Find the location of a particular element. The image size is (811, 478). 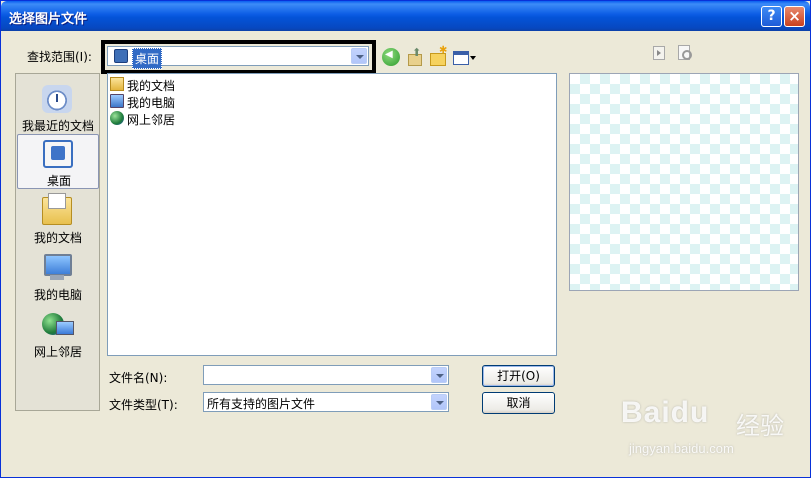

place-label: 我的电脑 is located at coordinates (57, 295).